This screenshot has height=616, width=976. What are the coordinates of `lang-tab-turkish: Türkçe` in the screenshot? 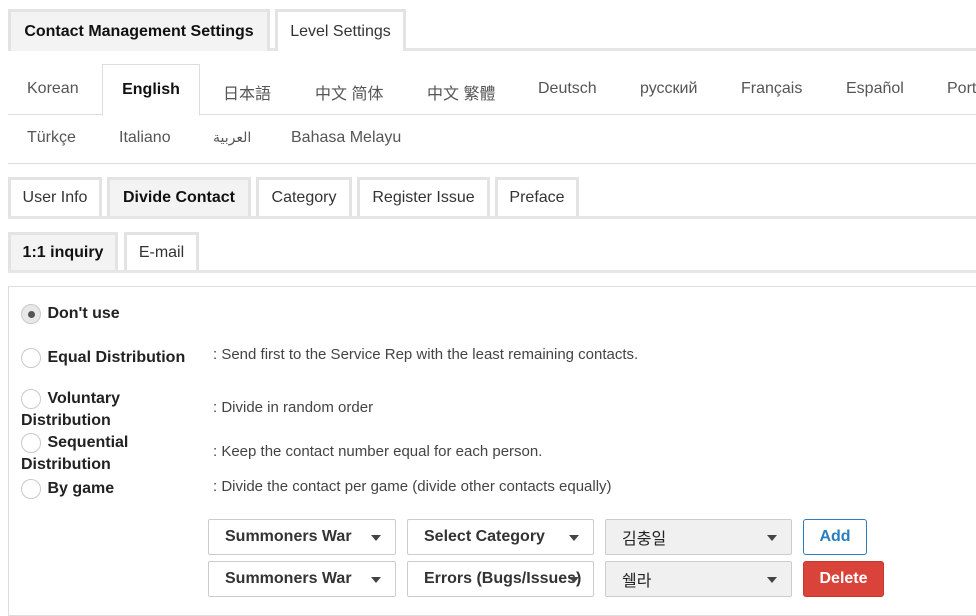 It's located at (51, 138).